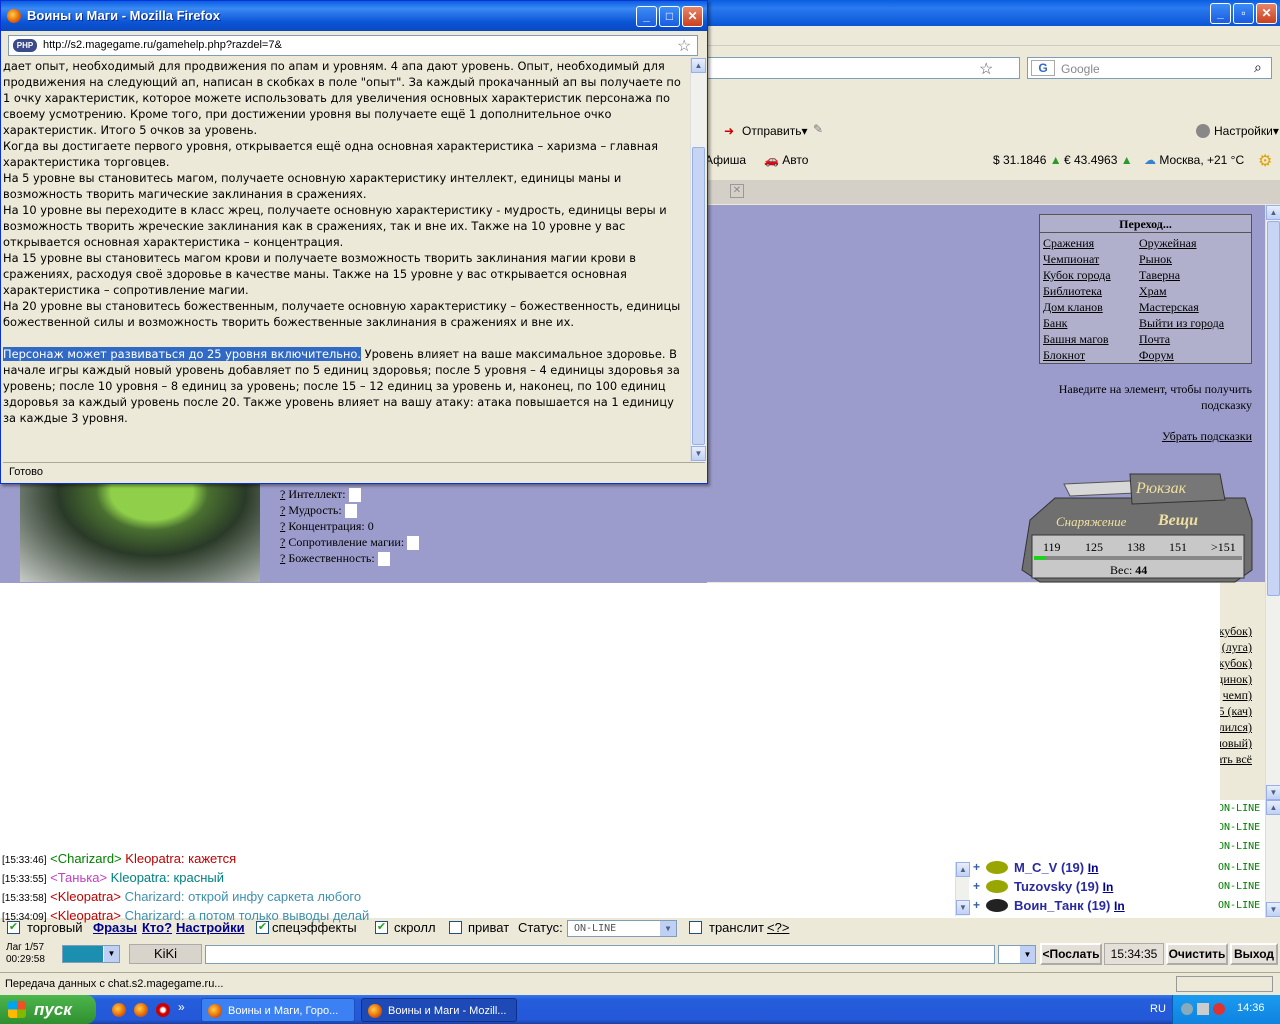  Describe the element at coordinates (698, 296) in the screenshot. I see `popup-scroll-thumb` at that location.